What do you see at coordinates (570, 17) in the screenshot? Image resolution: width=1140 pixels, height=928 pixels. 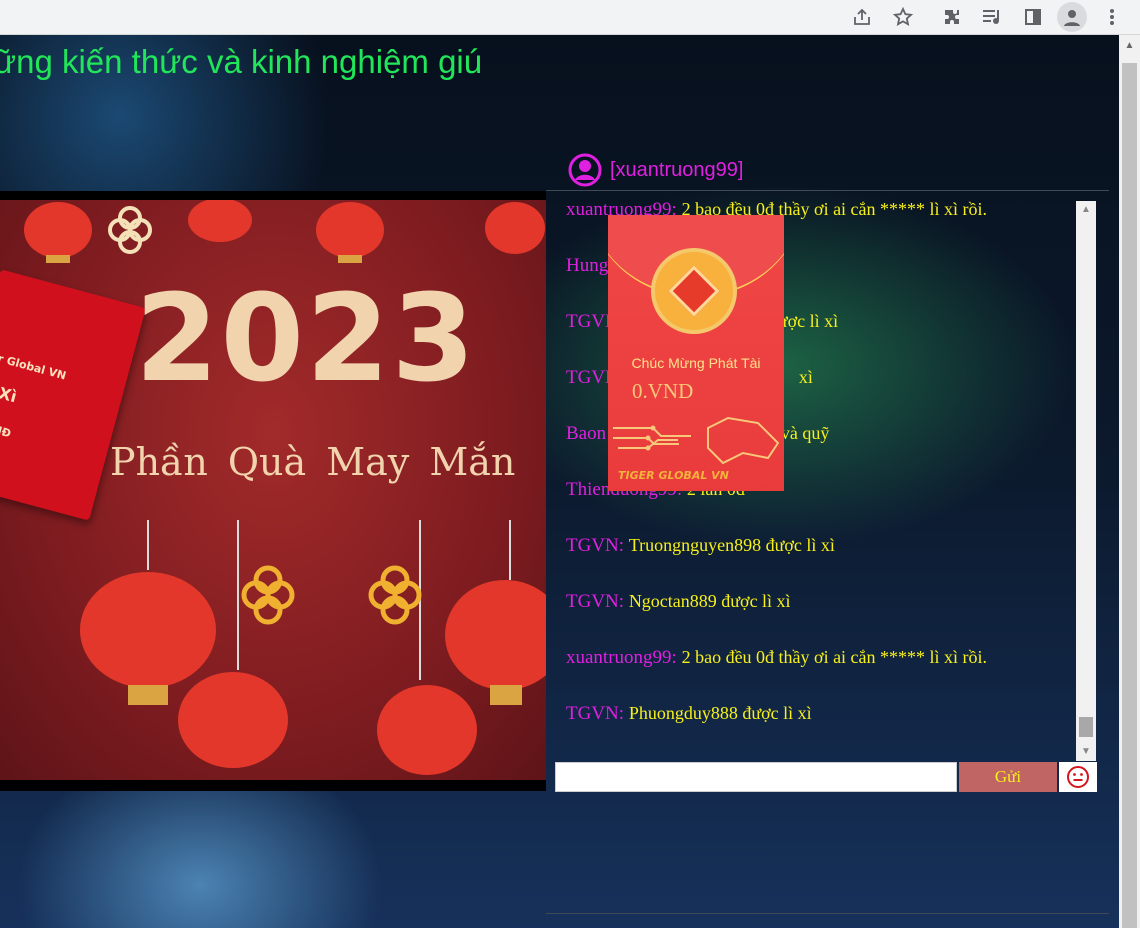 I see `browser-toolbar` at bounding box center [570, 17].